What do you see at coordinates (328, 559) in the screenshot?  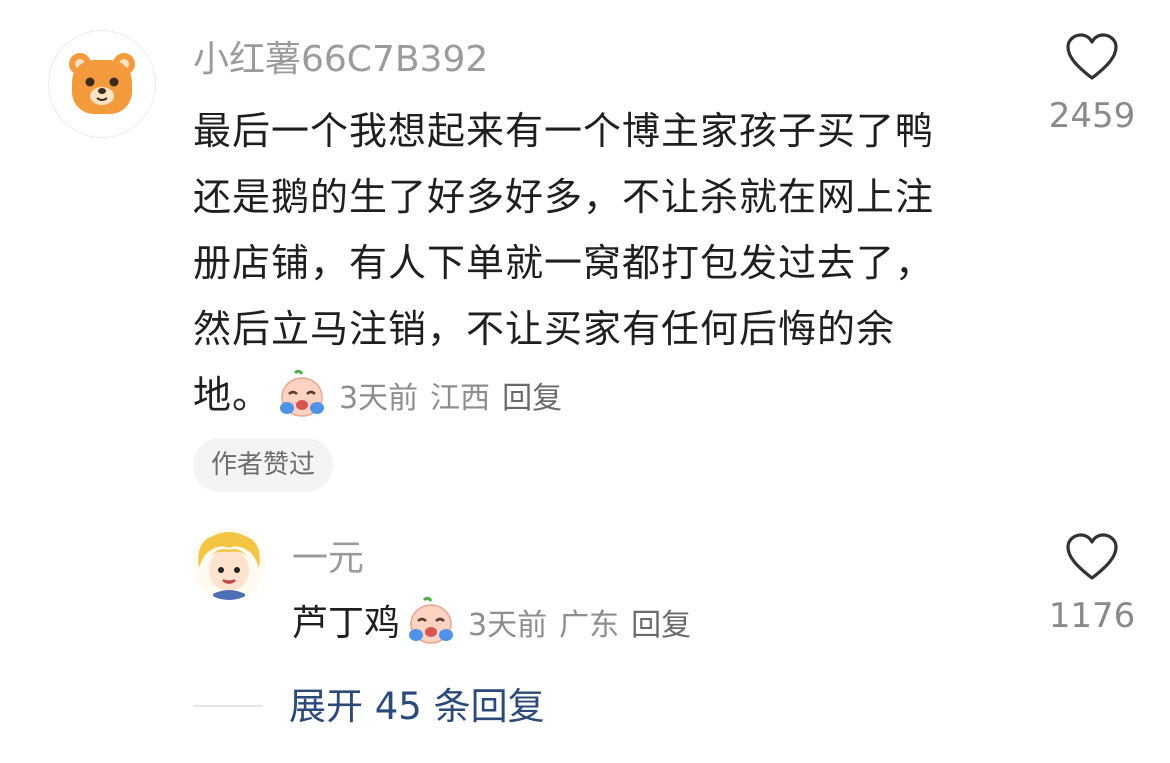 I see `reply-author: 一元` at bounding box center [328, 559].